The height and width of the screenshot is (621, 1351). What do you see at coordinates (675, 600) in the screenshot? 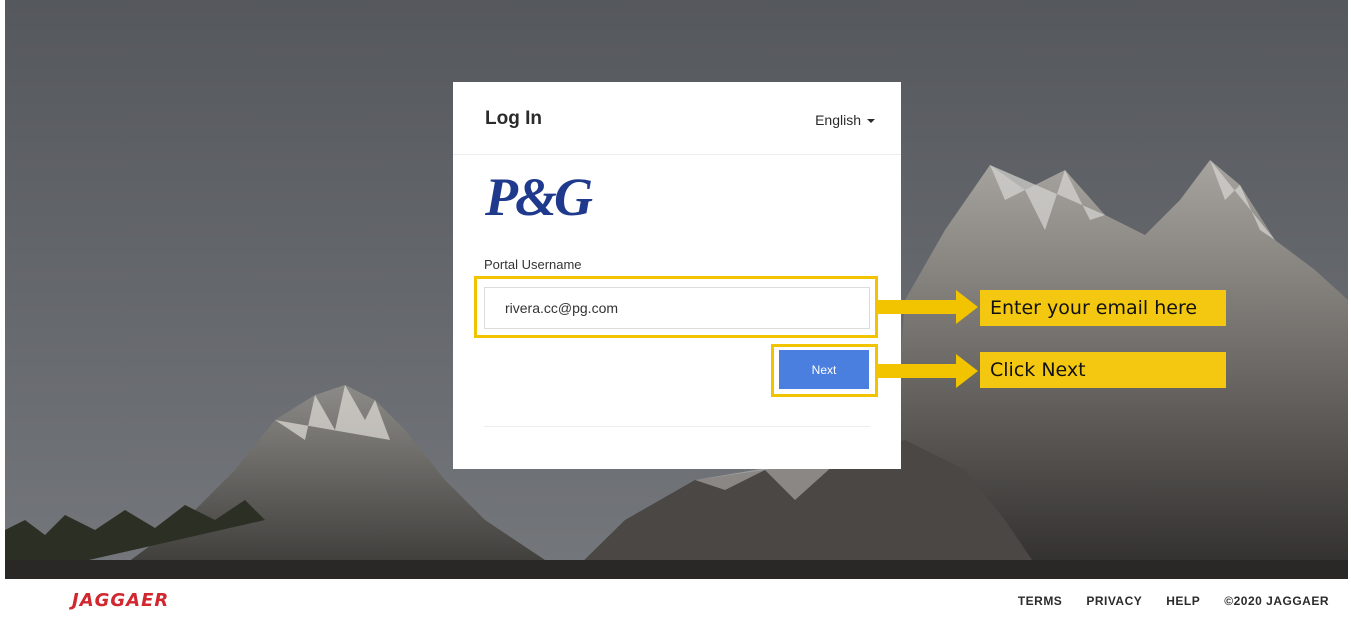
I see `footer: JAGGAER TERMS PRIVACY HELP ©2020 JAGGAER` at bounding box center [675, 600].